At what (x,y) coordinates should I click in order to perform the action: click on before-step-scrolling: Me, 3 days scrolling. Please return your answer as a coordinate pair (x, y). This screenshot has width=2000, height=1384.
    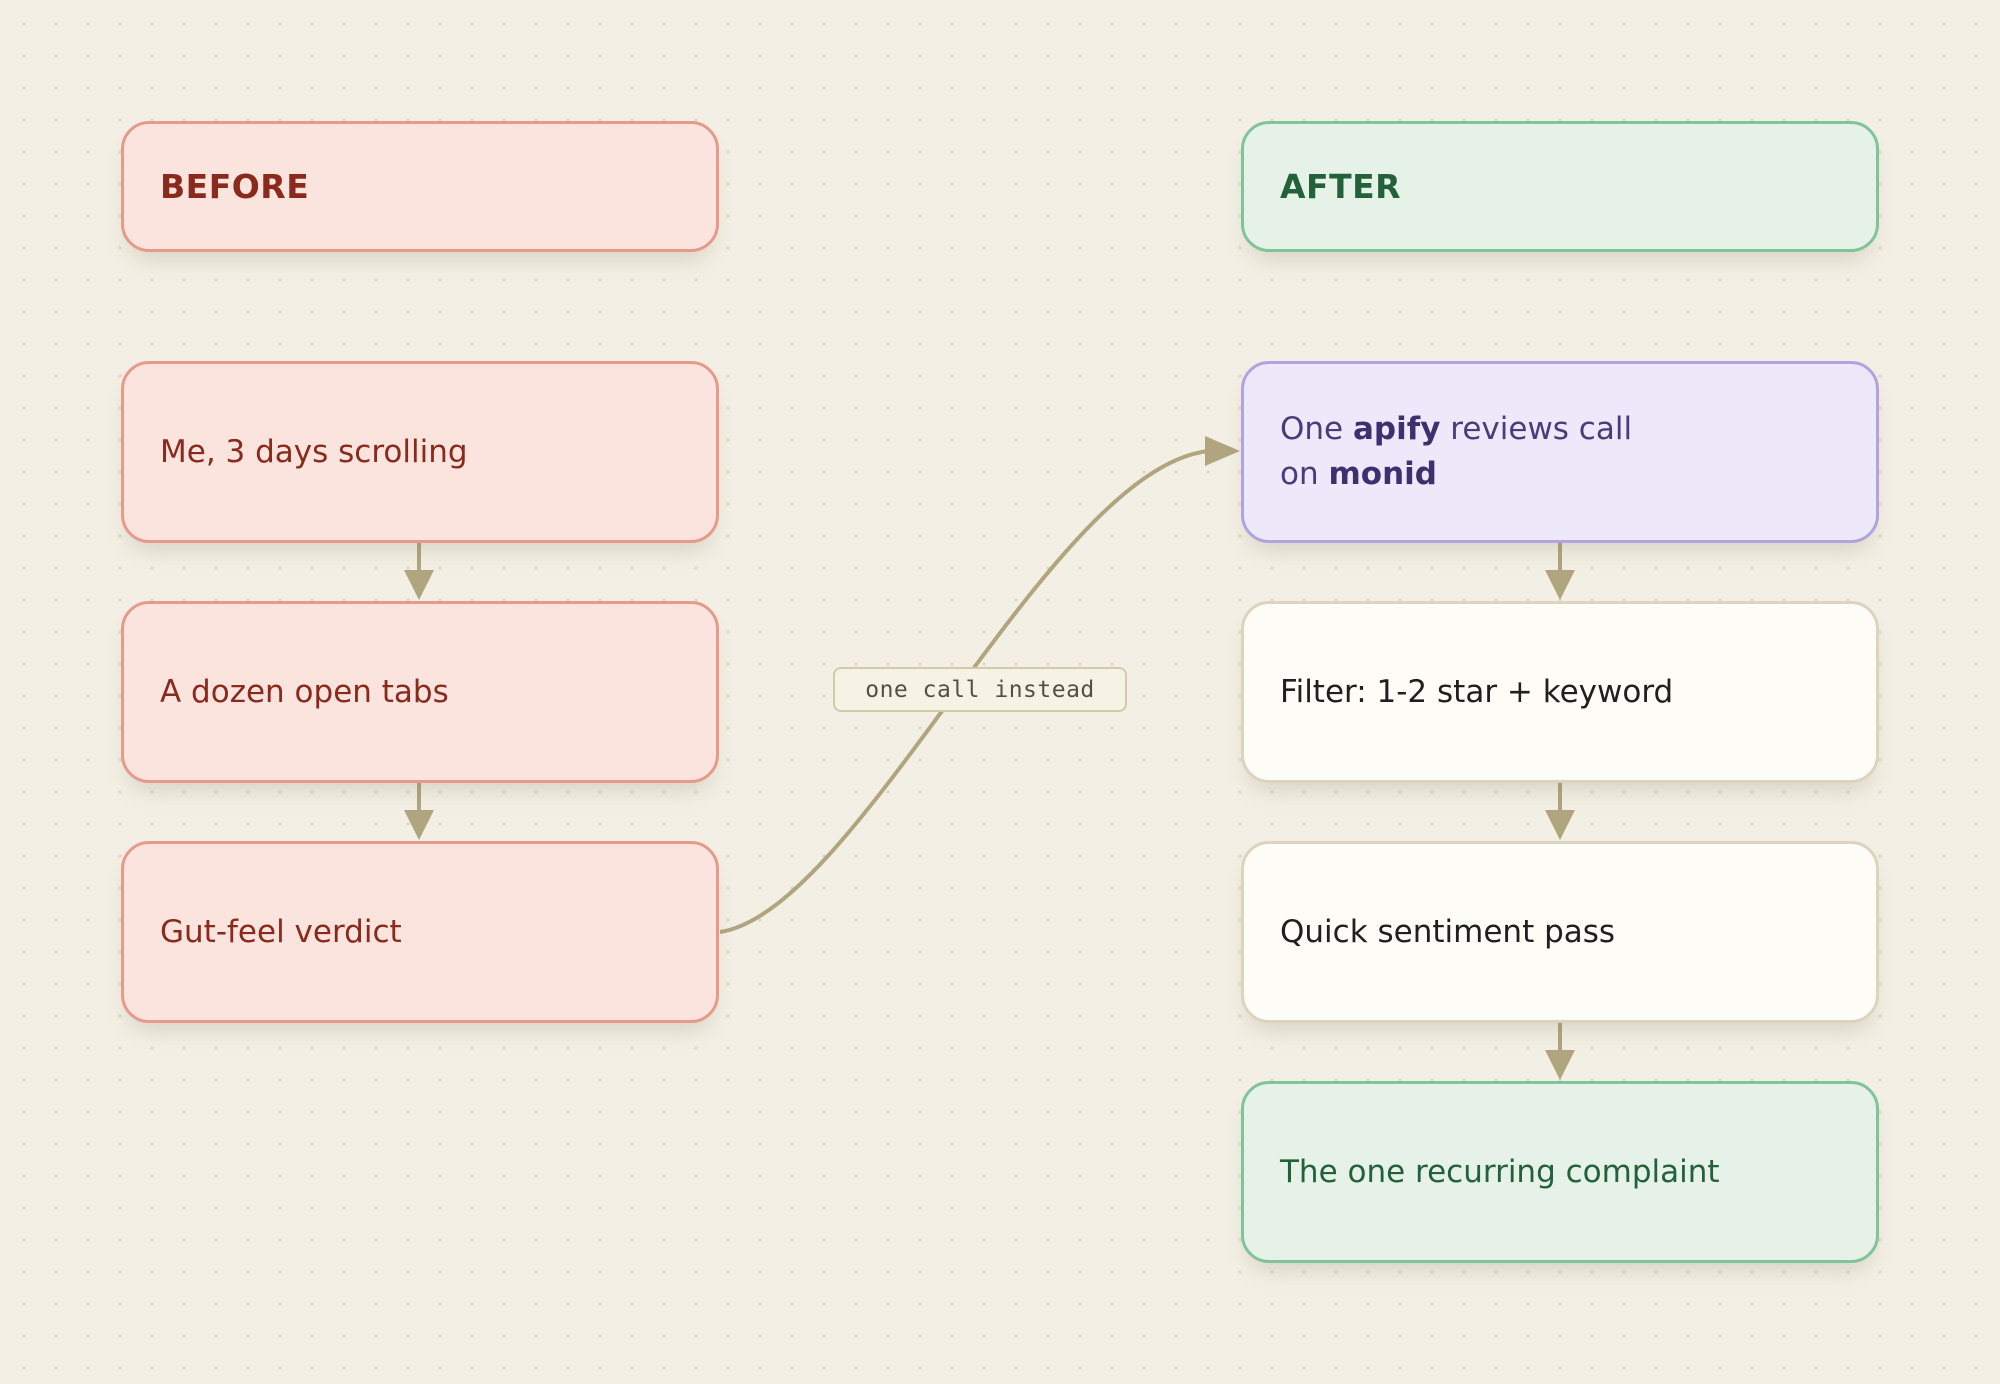
    Looking at the image, I should click on (420, 452).